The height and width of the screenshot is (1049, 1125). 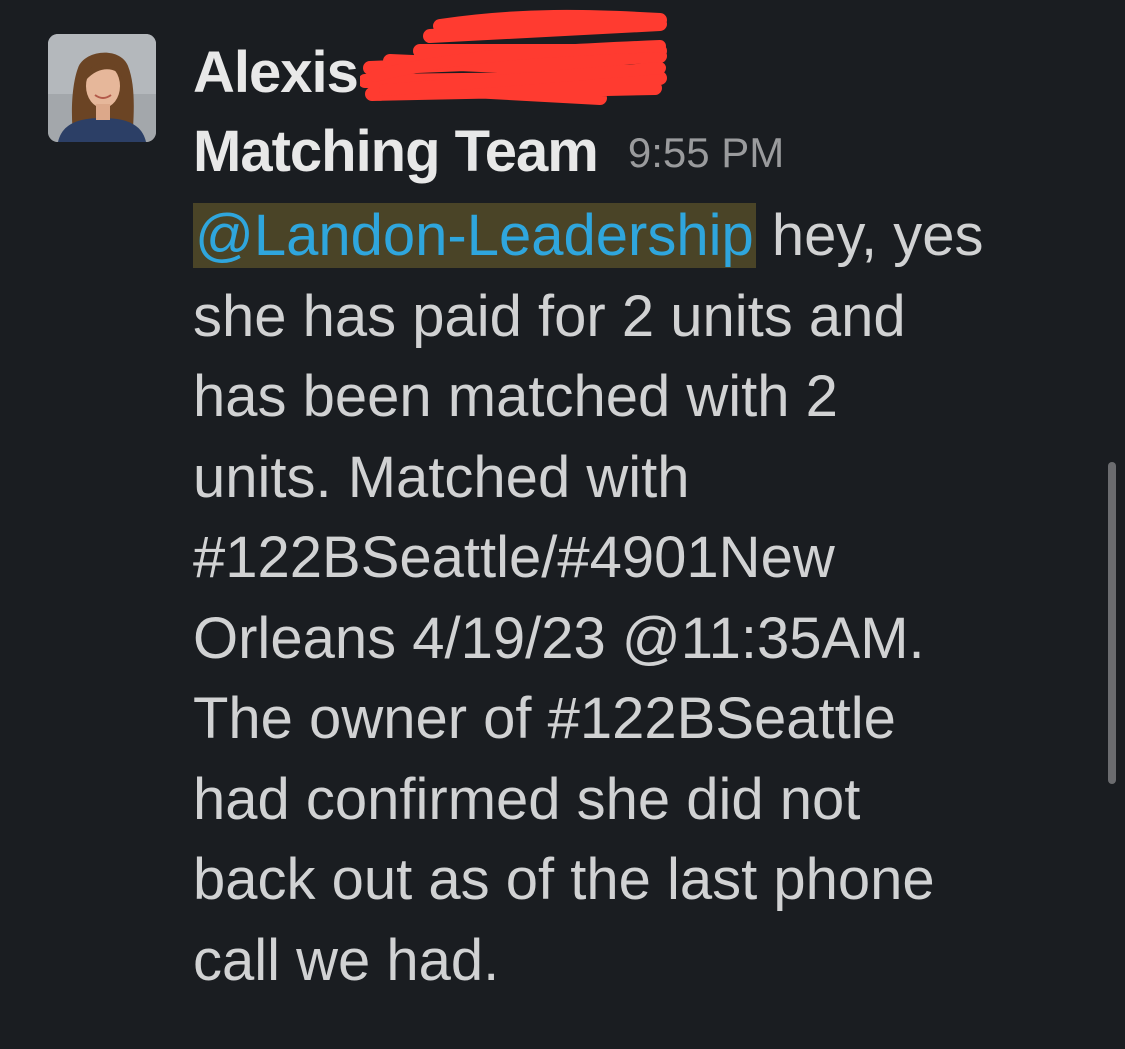 What do you see at coordinates (513, 57) in the screenshot?
I see `redaction-scribble-icon` at bounding box center [513, 57].